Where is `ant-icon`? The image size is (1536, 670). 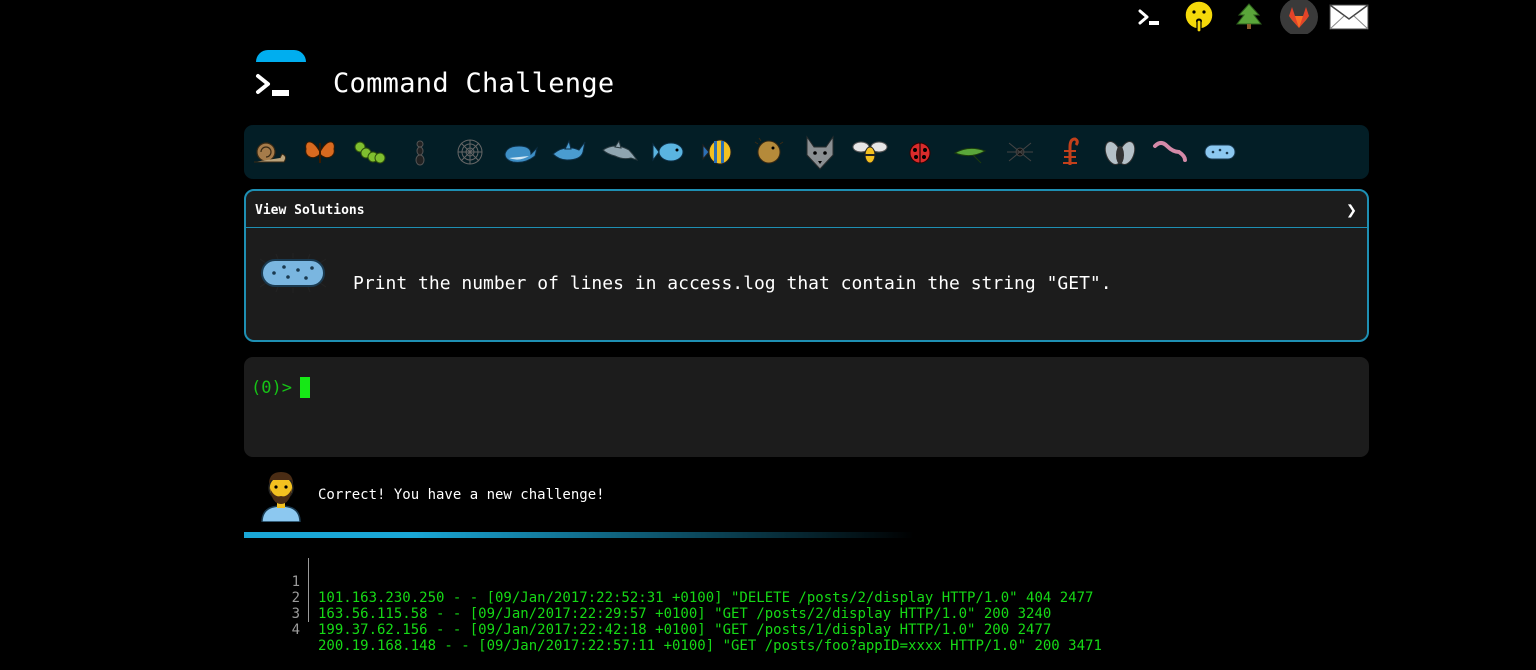
ant-icon is located at coordinates (420, 152).